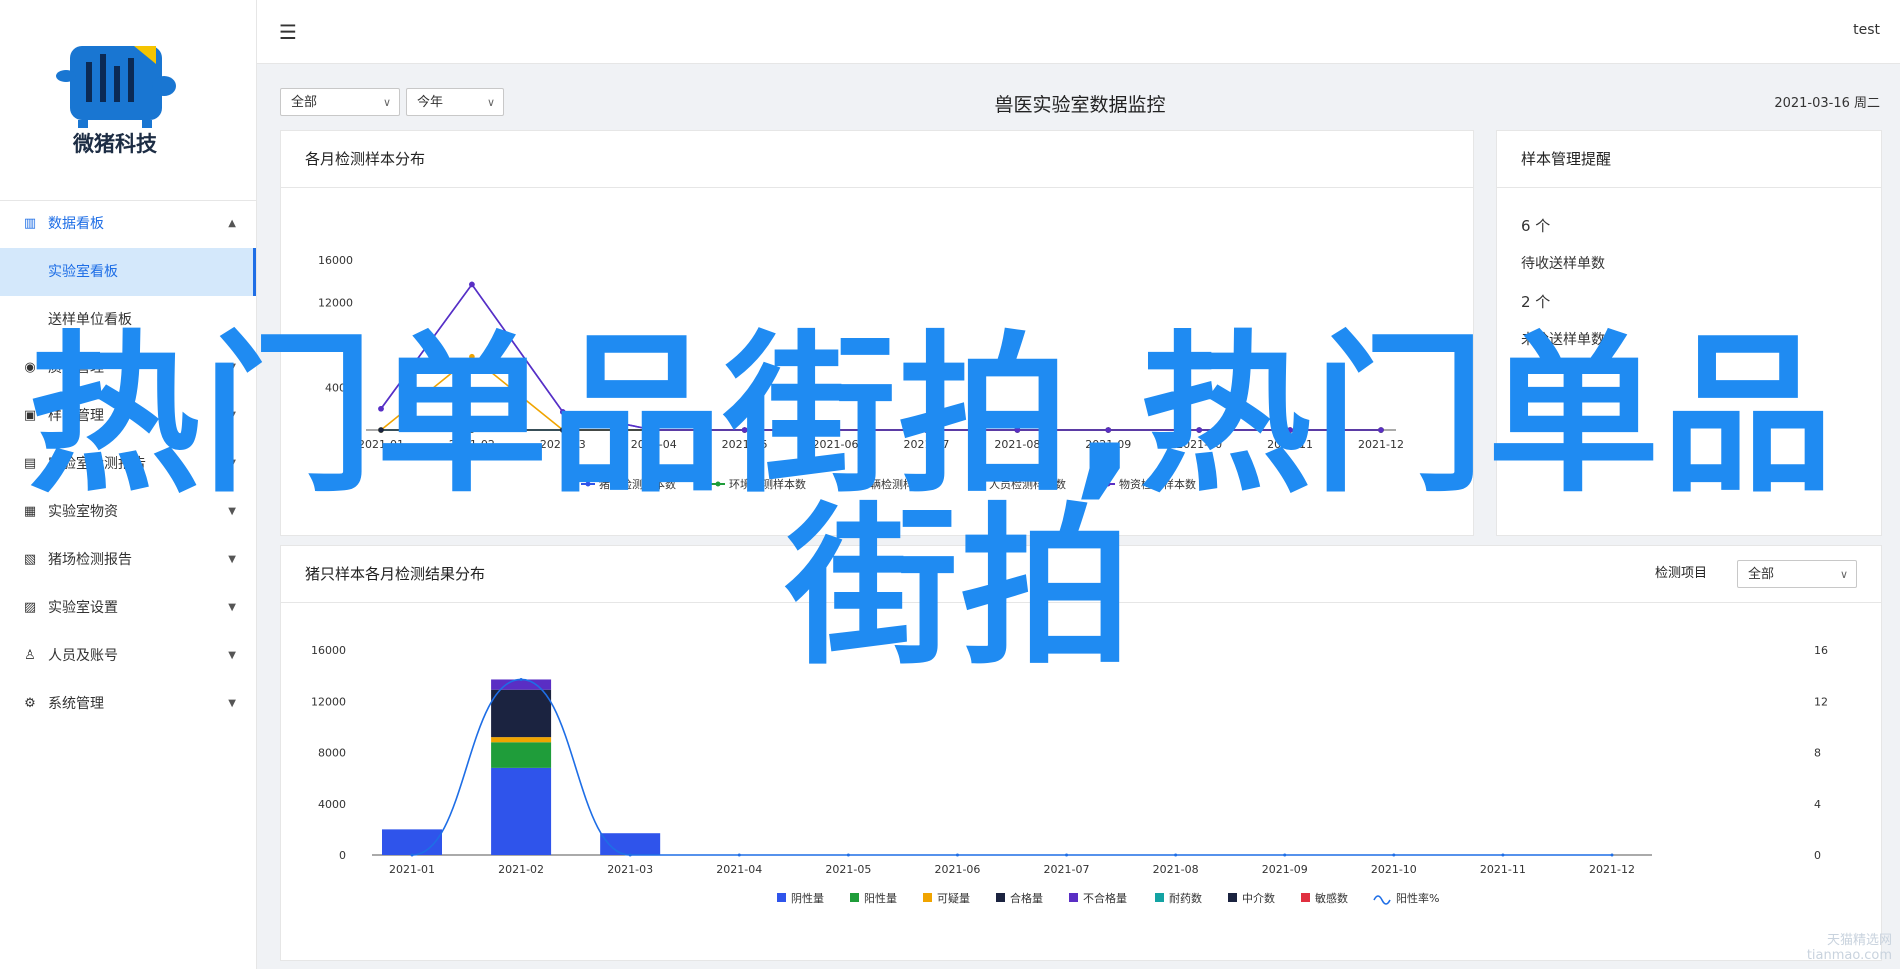 This screenshot has height=969, width=1900. I want to click on sidebar-item-0: ▥ 数据看板 ▲, so click(128, 224).